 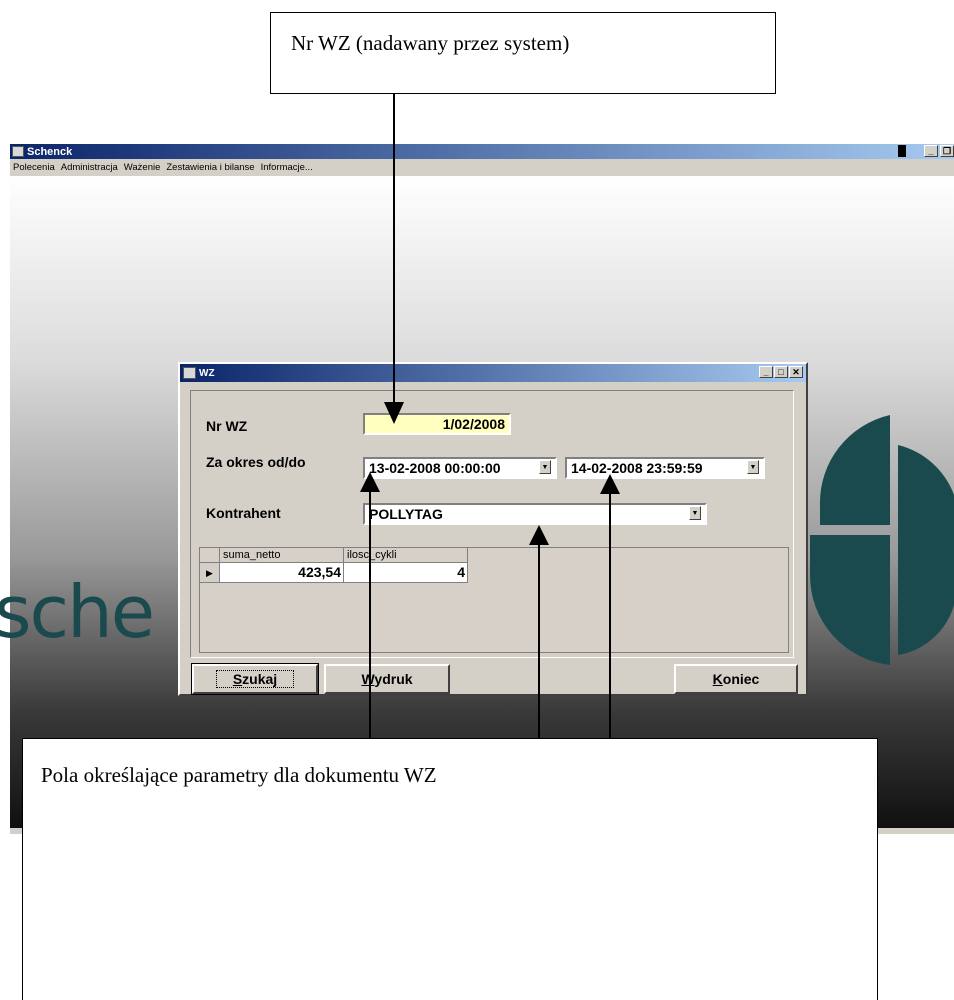 I want to click on label-kontrahent: Kontrahent, so click(x=243, y=513).